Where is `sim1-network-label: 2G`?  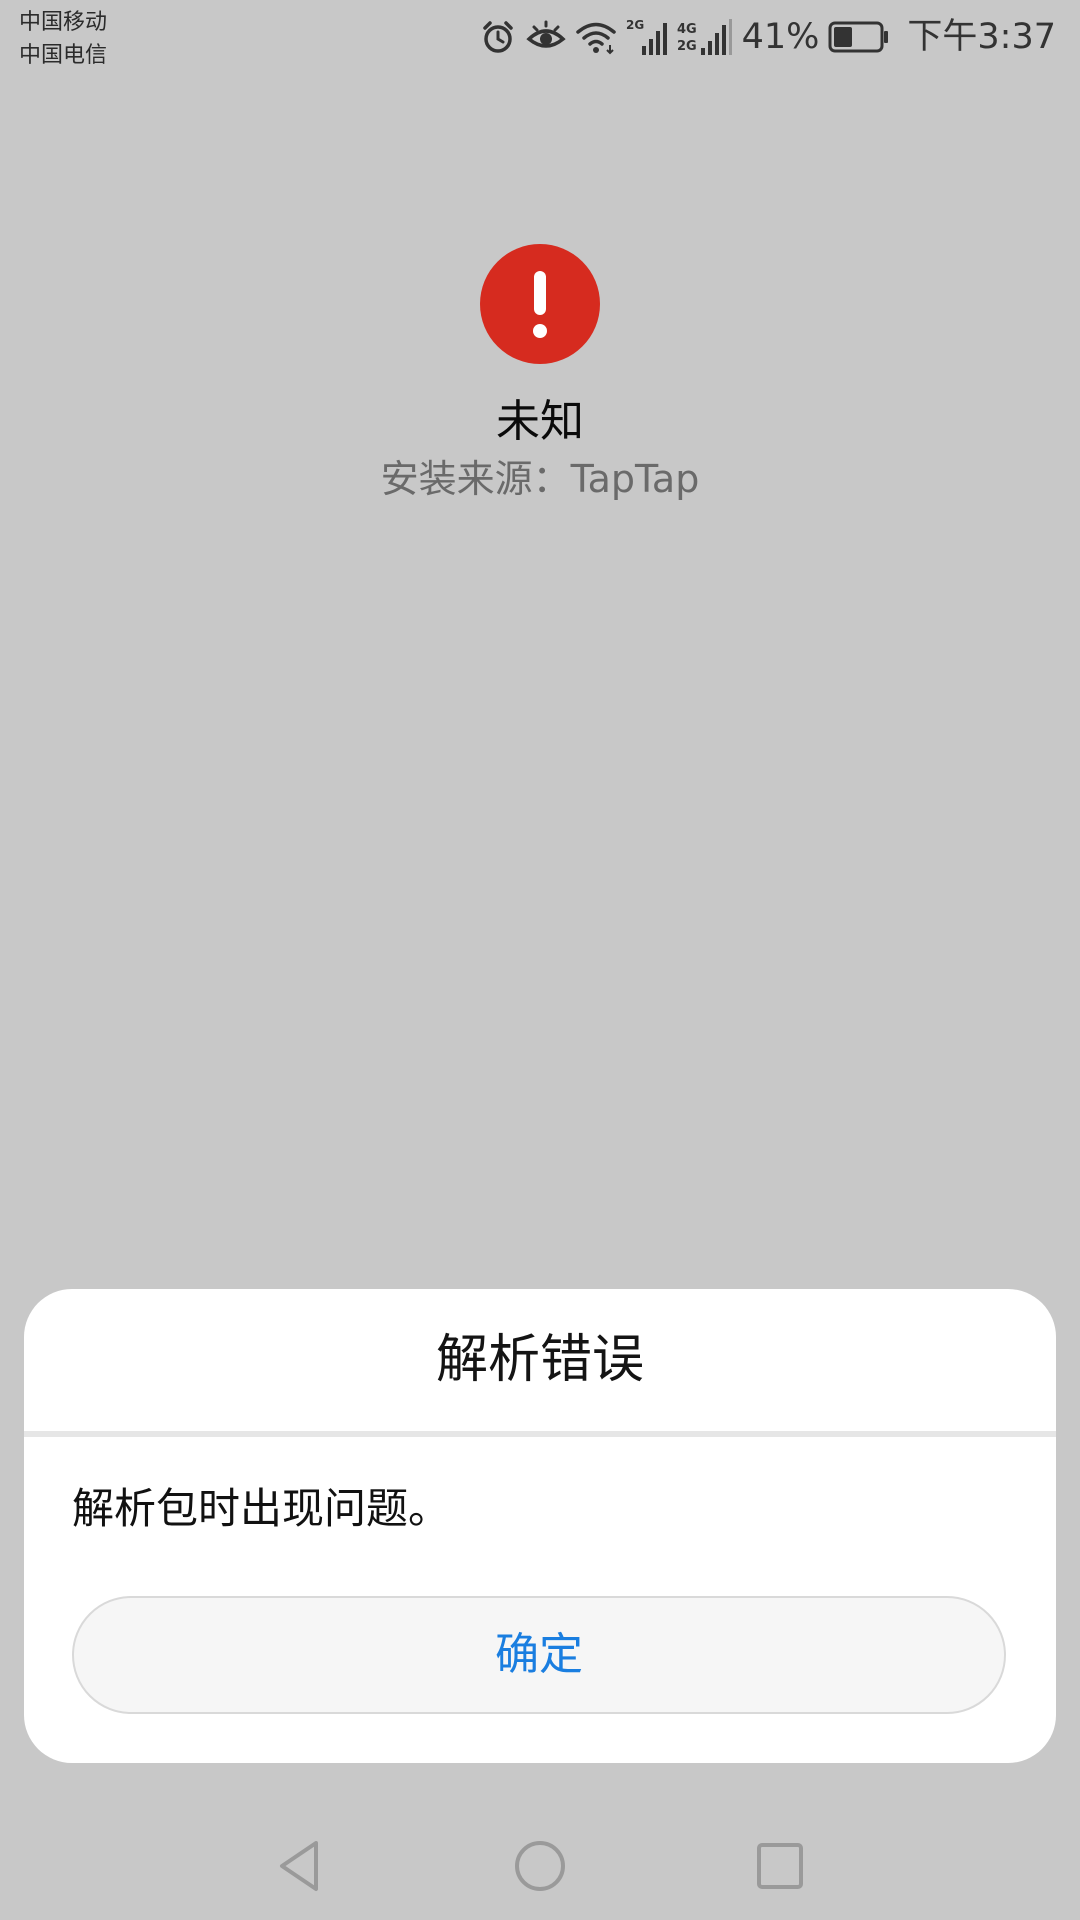
sim1-network-label: 2G is located at coordinates (635, 25).